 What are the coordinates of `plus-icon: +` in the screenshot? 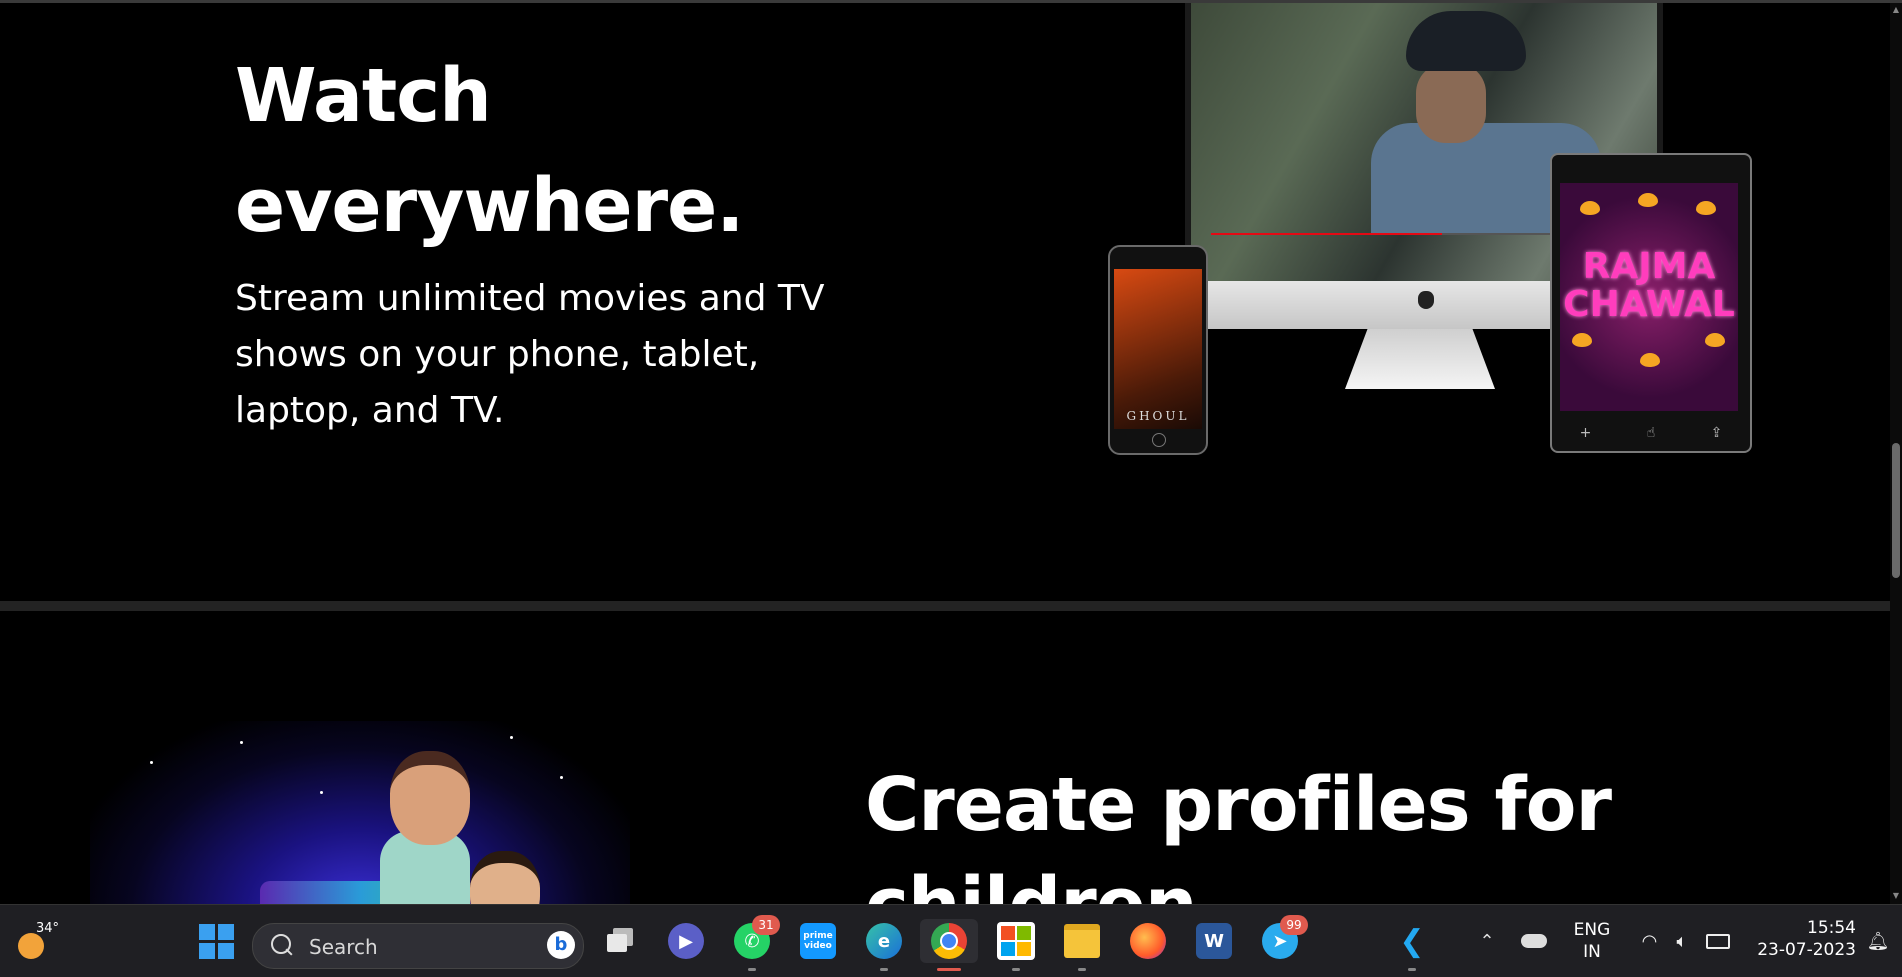 It's located at (1585, 433).